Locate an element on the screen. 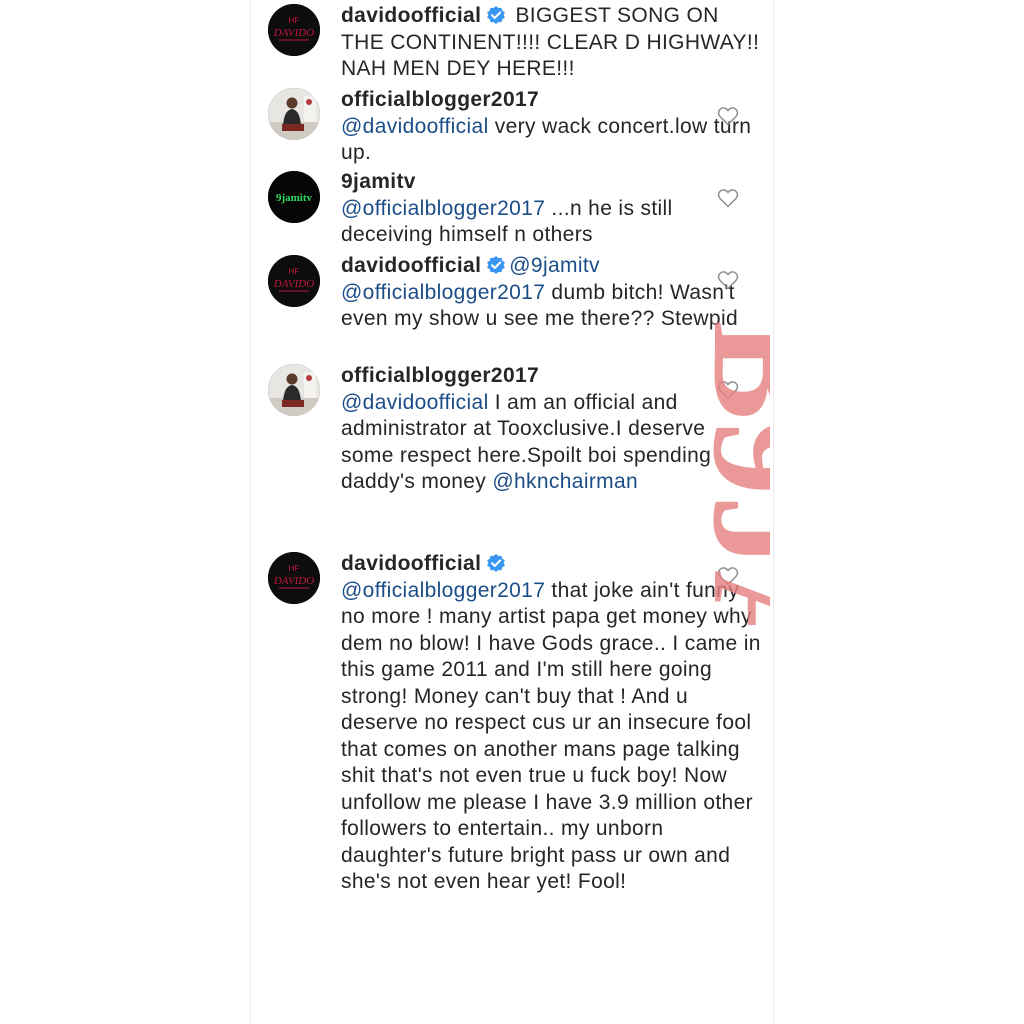 The width and height of the screenshot is (1024, 1024). mention-link: @9jamitv is located at coordinates (554, 265).